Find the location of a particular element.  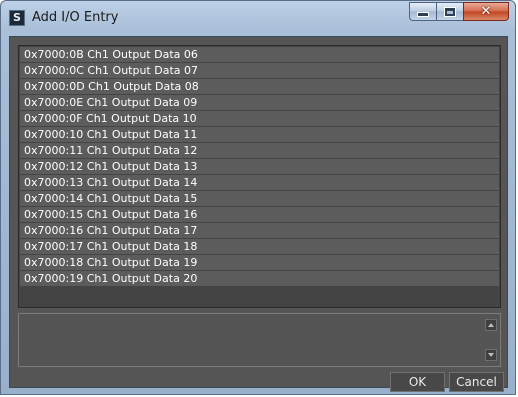

window-title: Add I/O Entry is located at coordinates (75, 17).